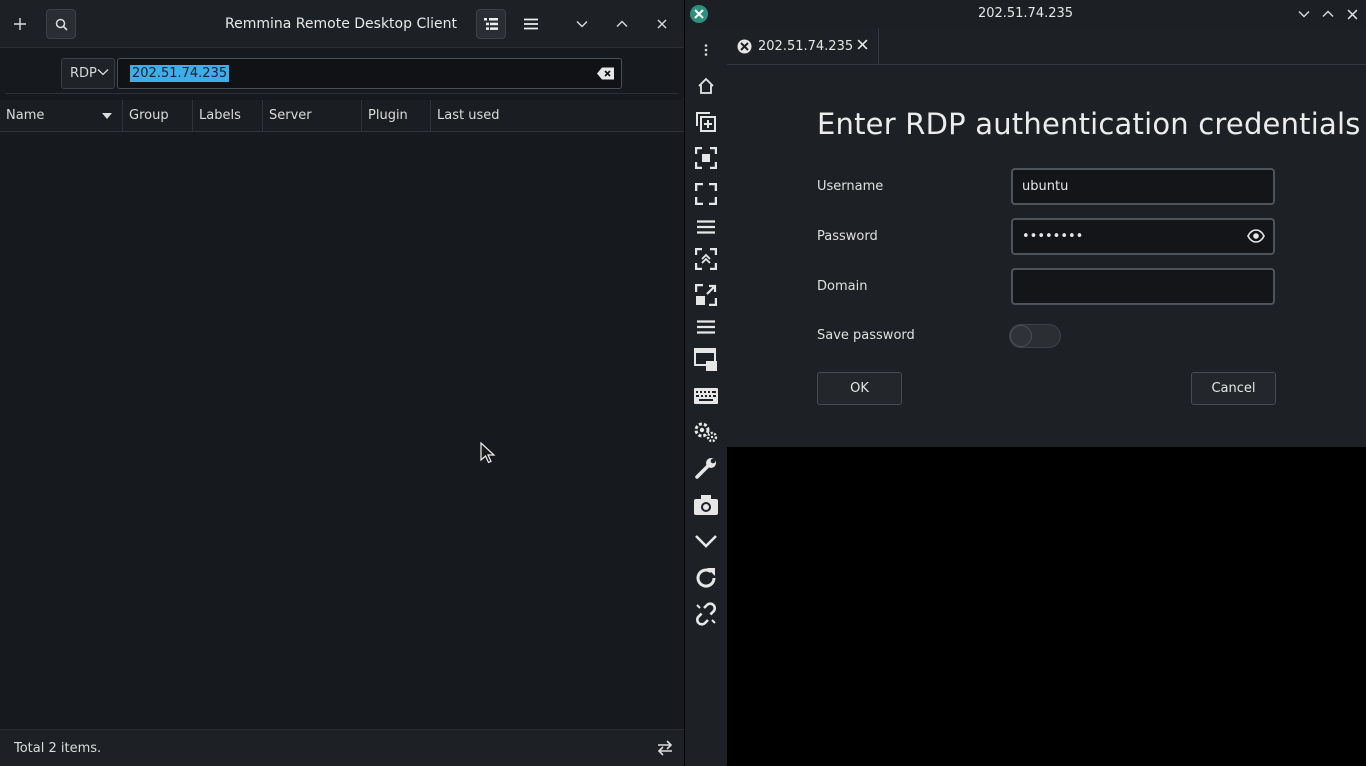 This screenshot has height=766, width=1366. What do you see at coordinates (220, 115) in the screenshot?
I see `column-label: Labels` at bounding box center [220, 115].